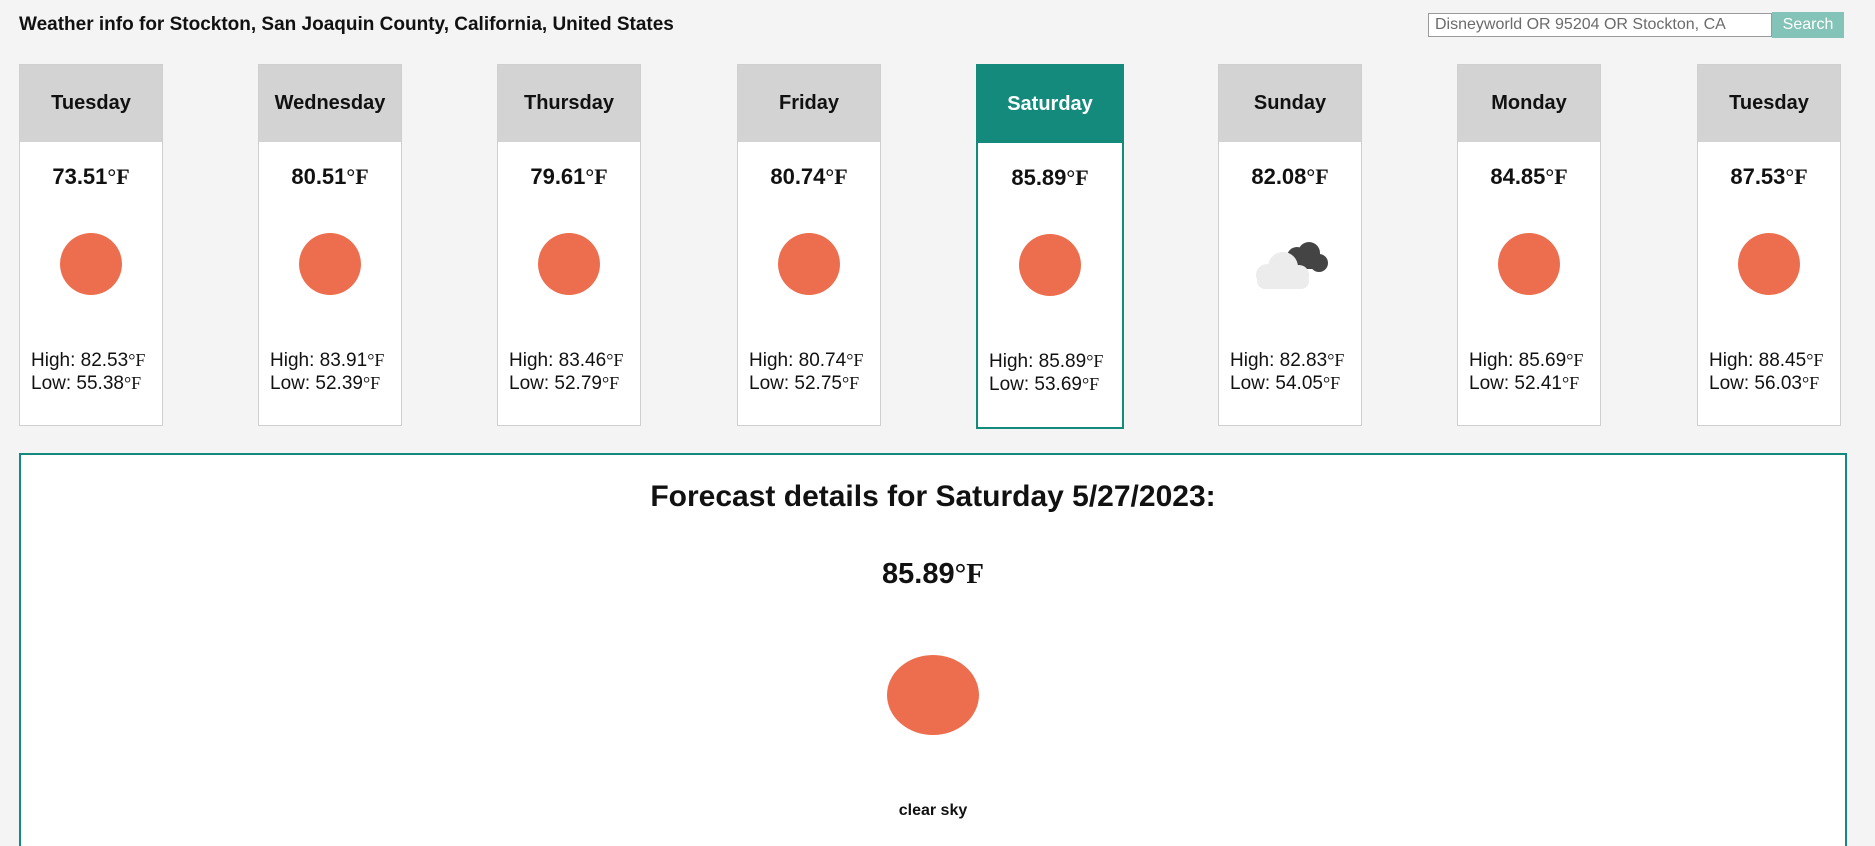  I want to click on cloud-icon, so click(1290, 264).